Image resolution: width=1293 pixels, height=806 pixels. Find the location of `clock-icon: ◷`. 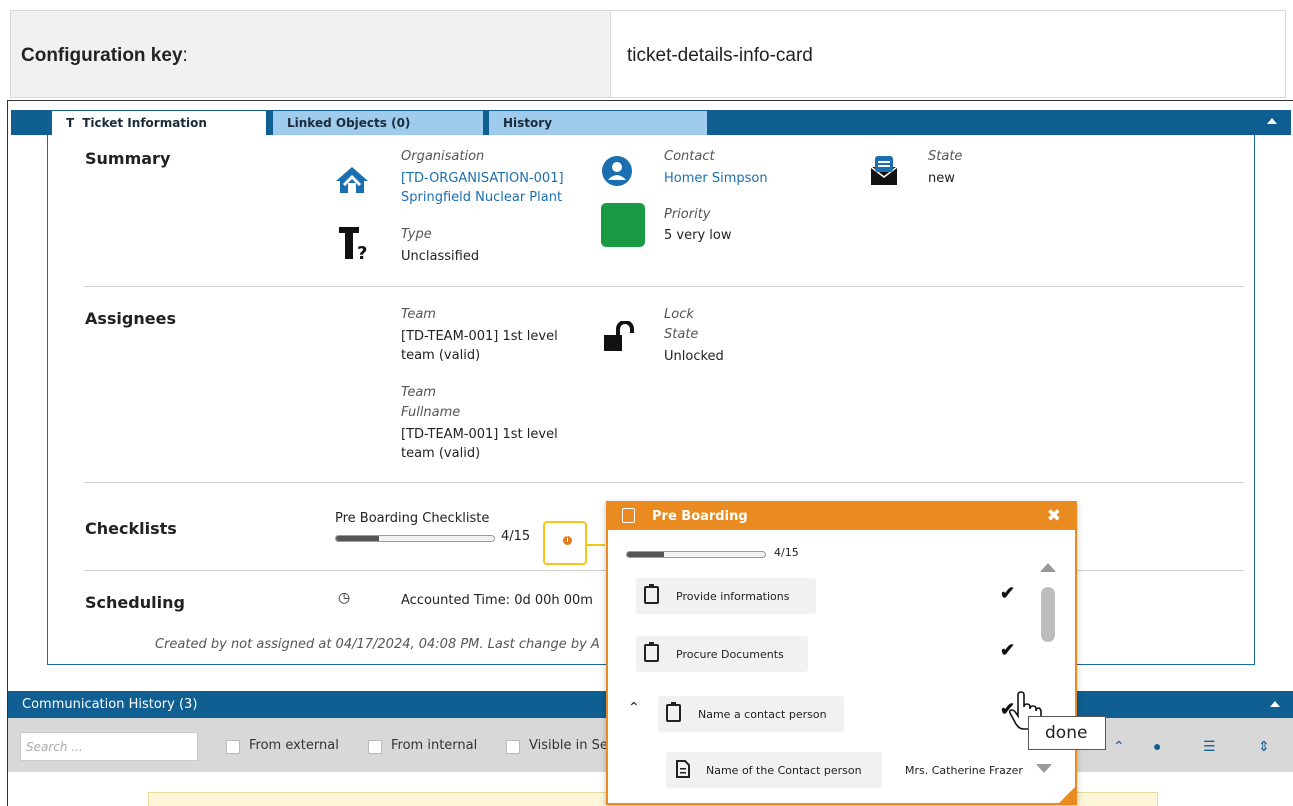

clock-icon: ◷ is located at coordinates (344, 598).